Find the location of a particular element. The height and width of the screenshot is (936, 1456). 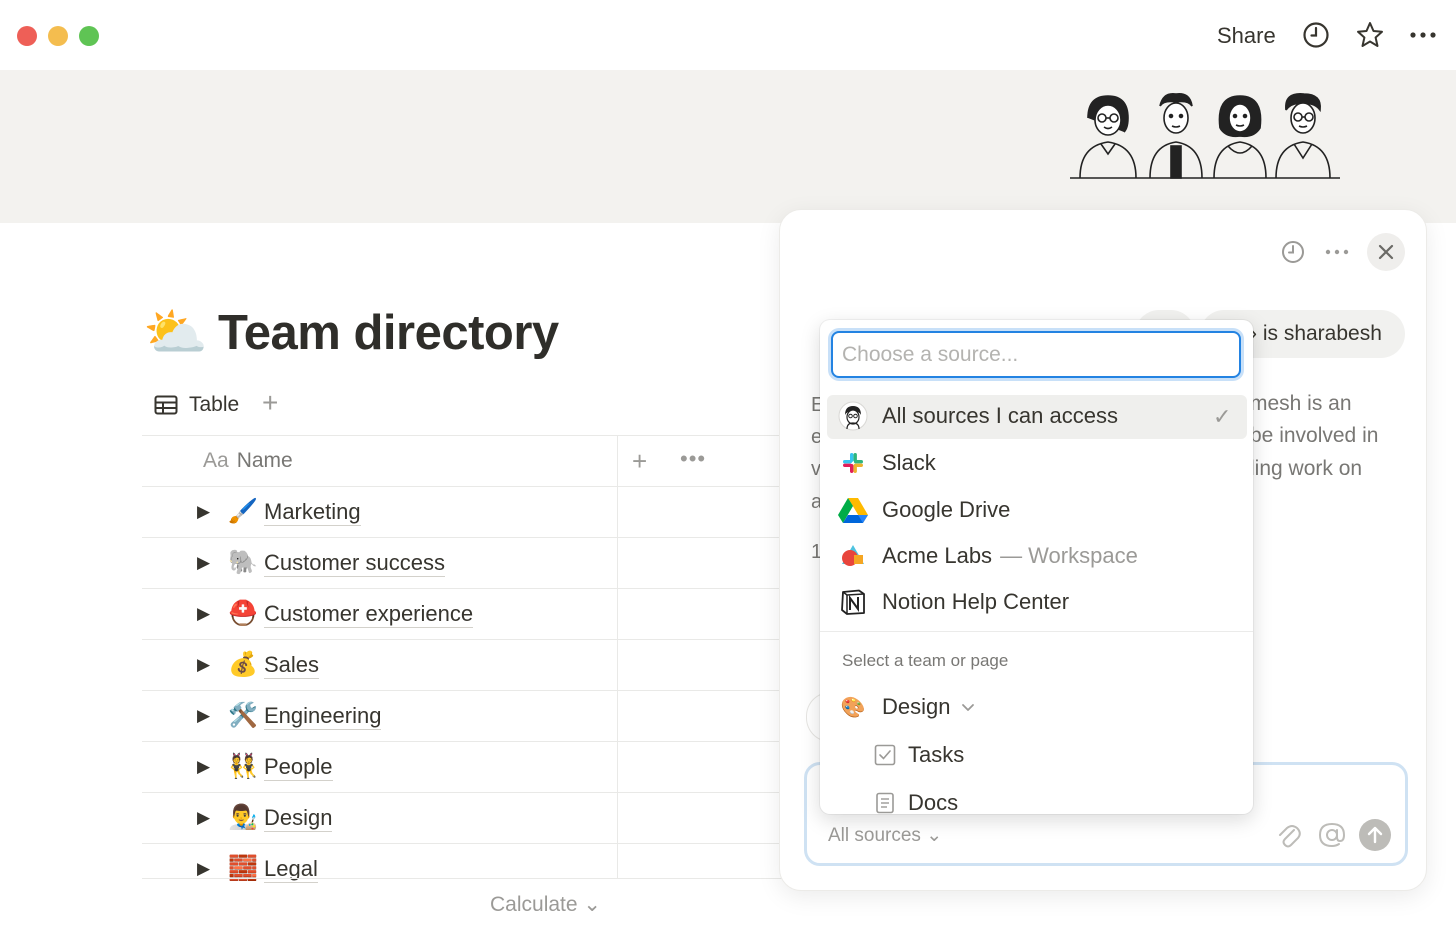

page-title: Team directory is located at coordinates (388, 333).